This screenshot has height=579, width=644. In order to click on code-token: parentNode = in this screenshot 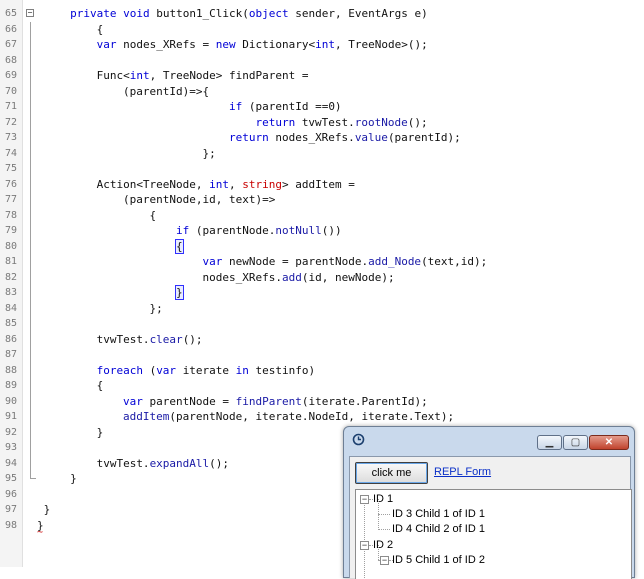, I will do `click(192, 401)`.